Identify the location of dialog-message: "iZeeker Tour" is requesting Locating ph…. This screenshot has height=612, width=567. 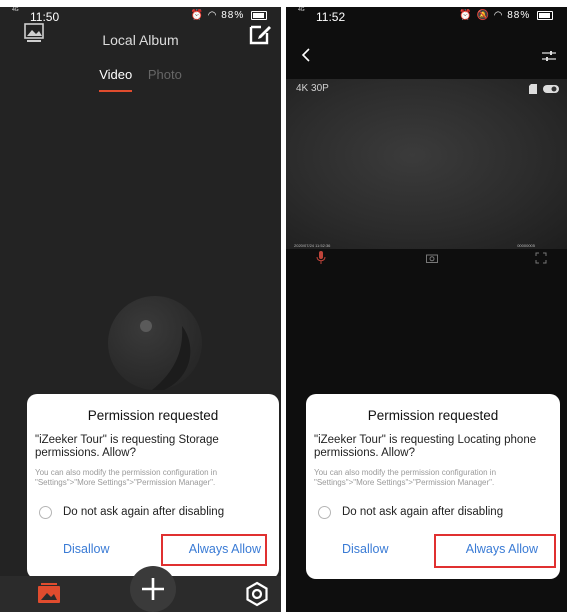
(425, 446).